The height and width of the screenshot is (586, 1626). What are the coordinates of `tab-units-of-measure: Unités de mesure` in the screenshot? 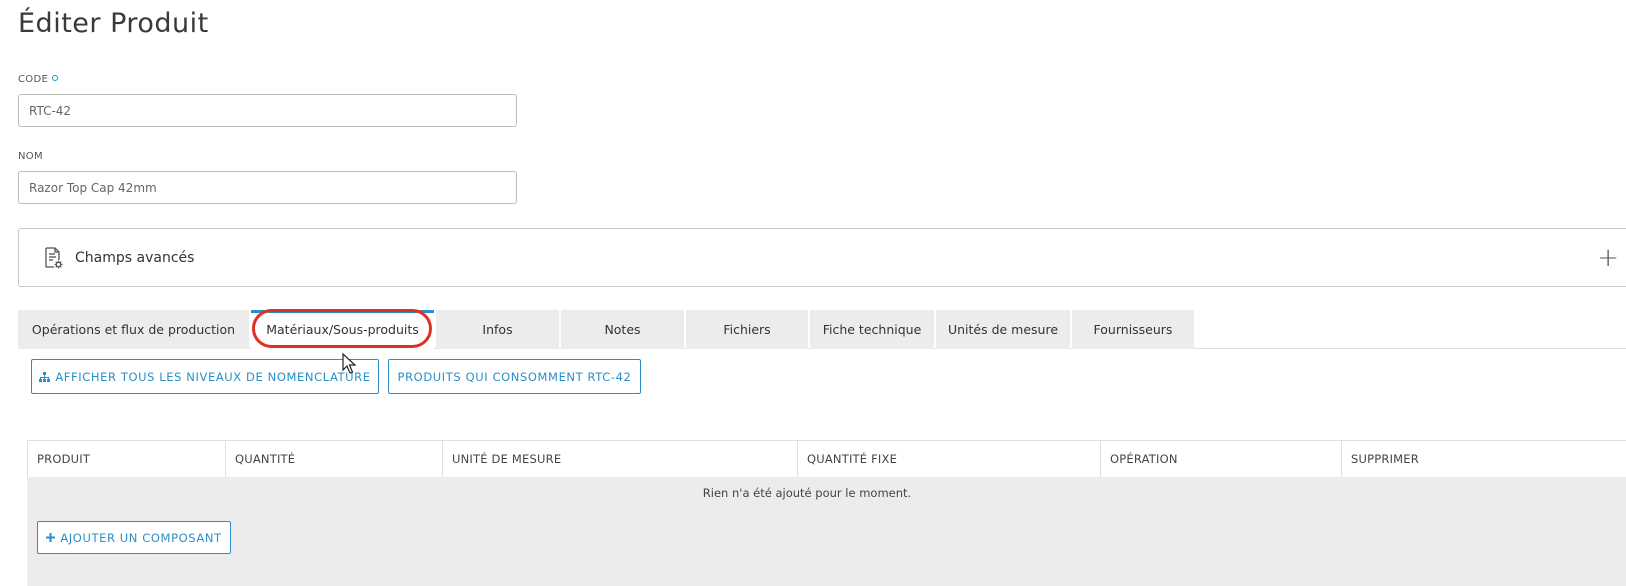 It's located at (1003, 329).